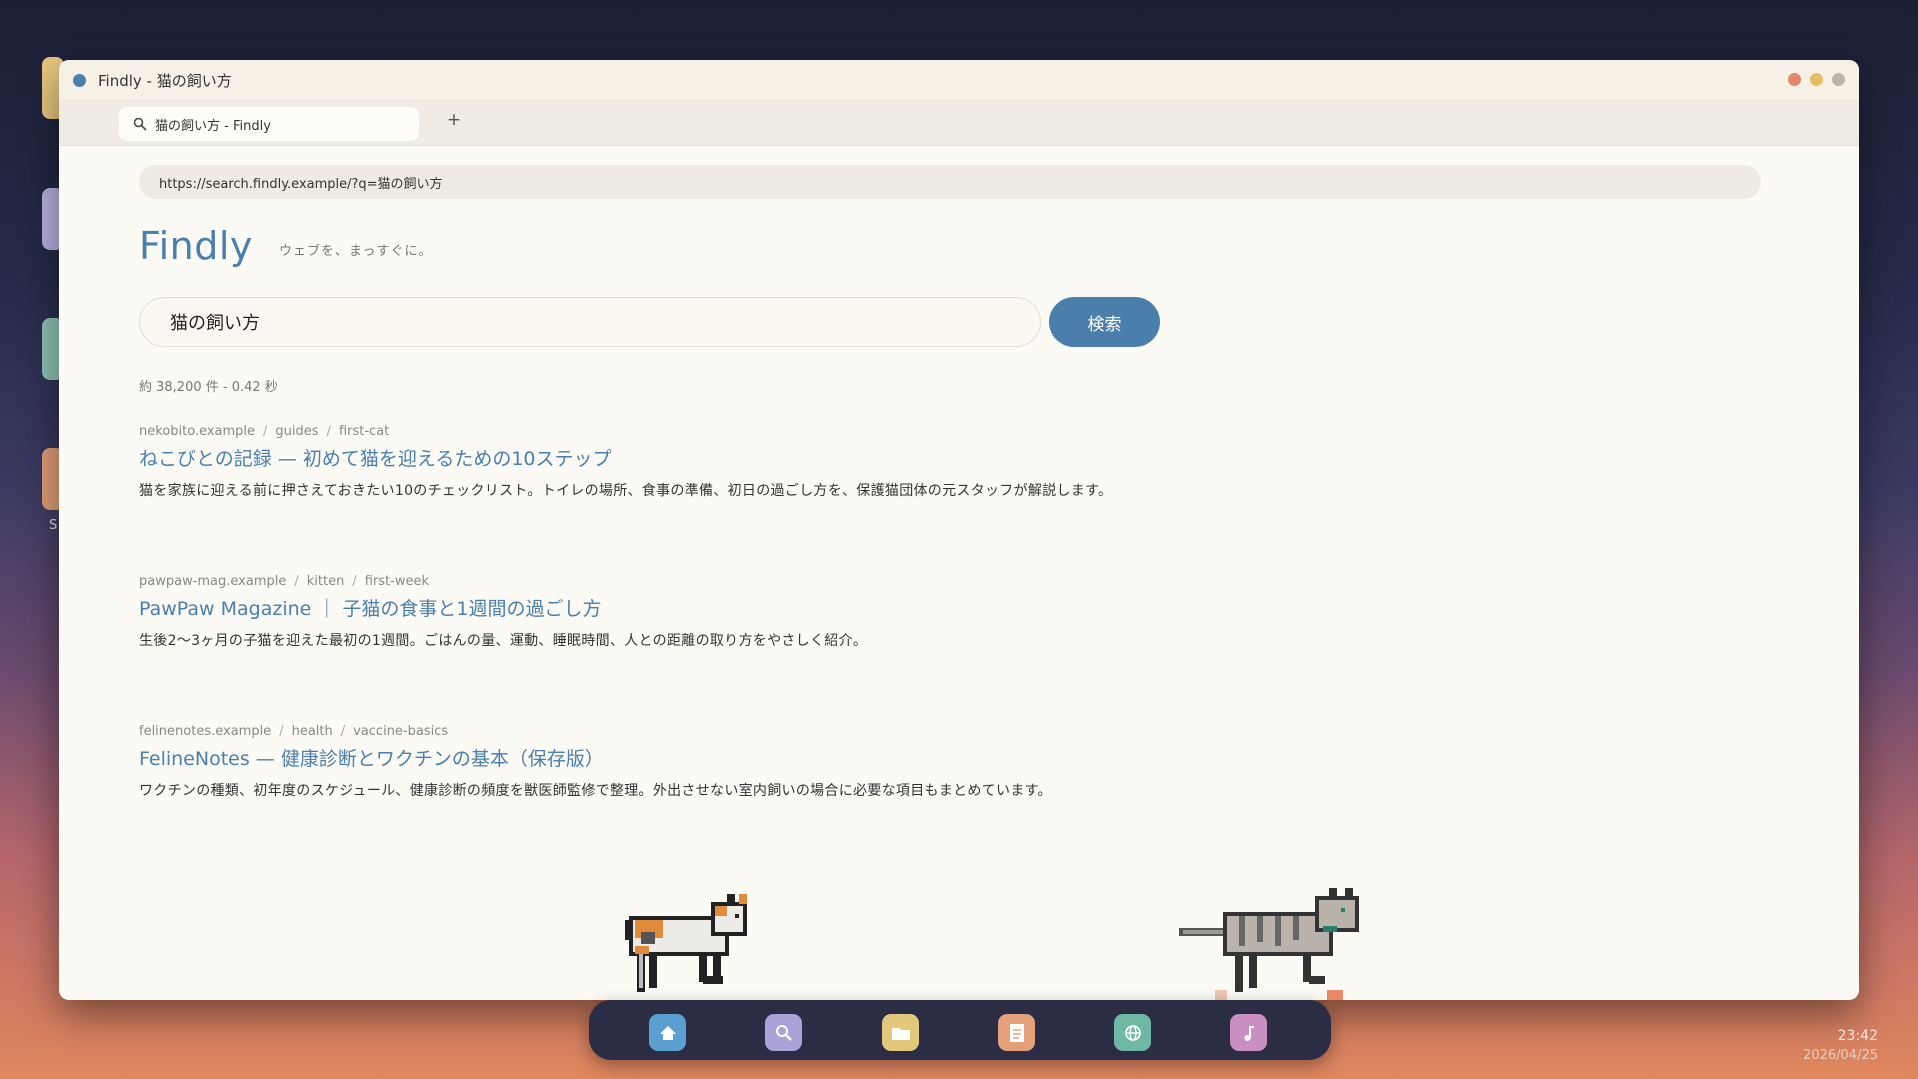 This screenshot has width=1918, height=1079. Describe the element at coordinates (213, 581) in the screenshot. I see `crumb-domain: pawpaw-mag.example` at that location.